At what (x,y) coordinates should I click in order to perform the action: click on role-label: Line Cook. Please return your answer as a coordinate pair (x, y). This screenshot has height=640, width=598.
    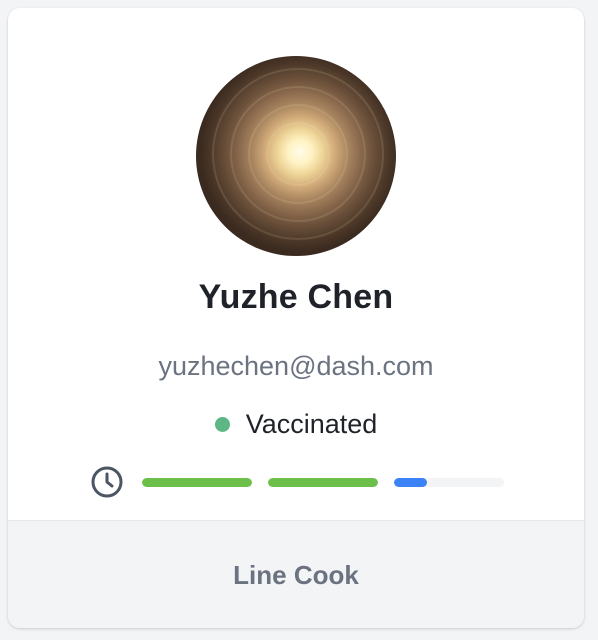
    Looking at the image, I should click on (296, 574).